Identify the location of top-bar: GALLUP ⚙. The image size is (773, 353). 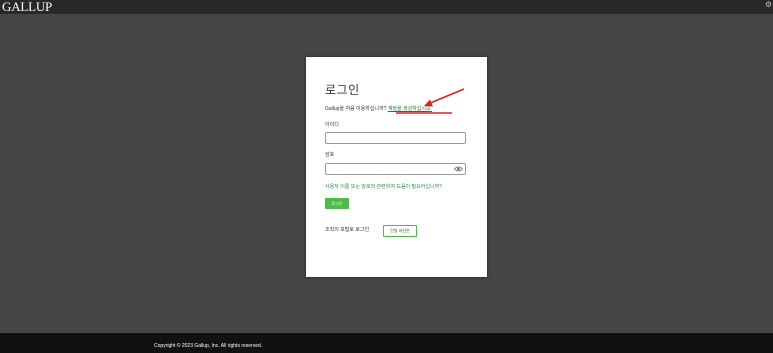
(386, 7).